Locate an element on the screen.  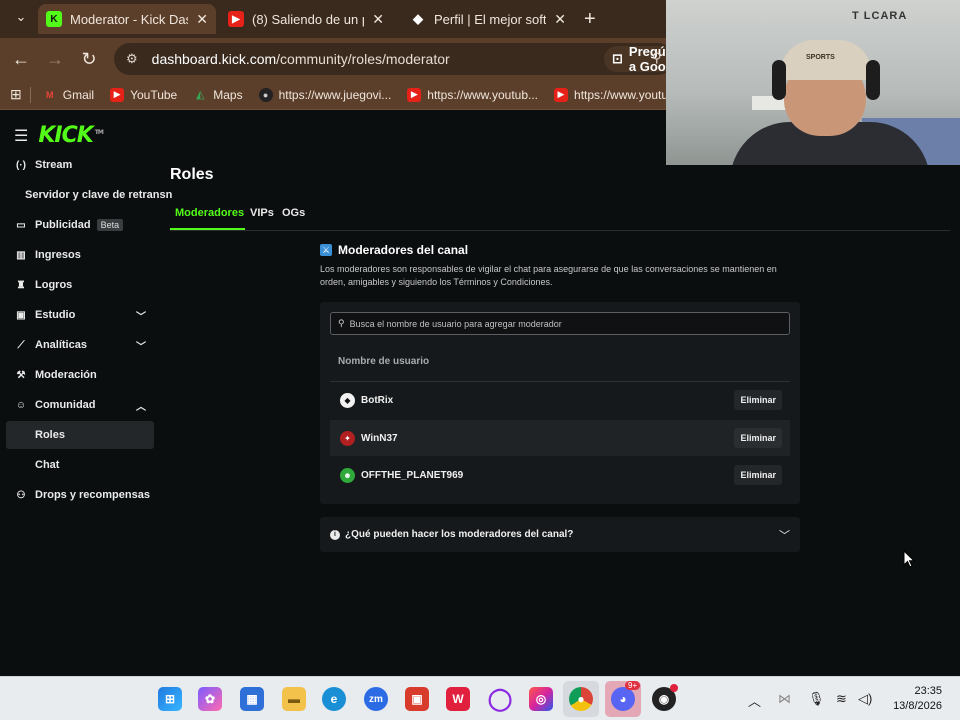
forward-icon: → is located at coordinates (55, 59).